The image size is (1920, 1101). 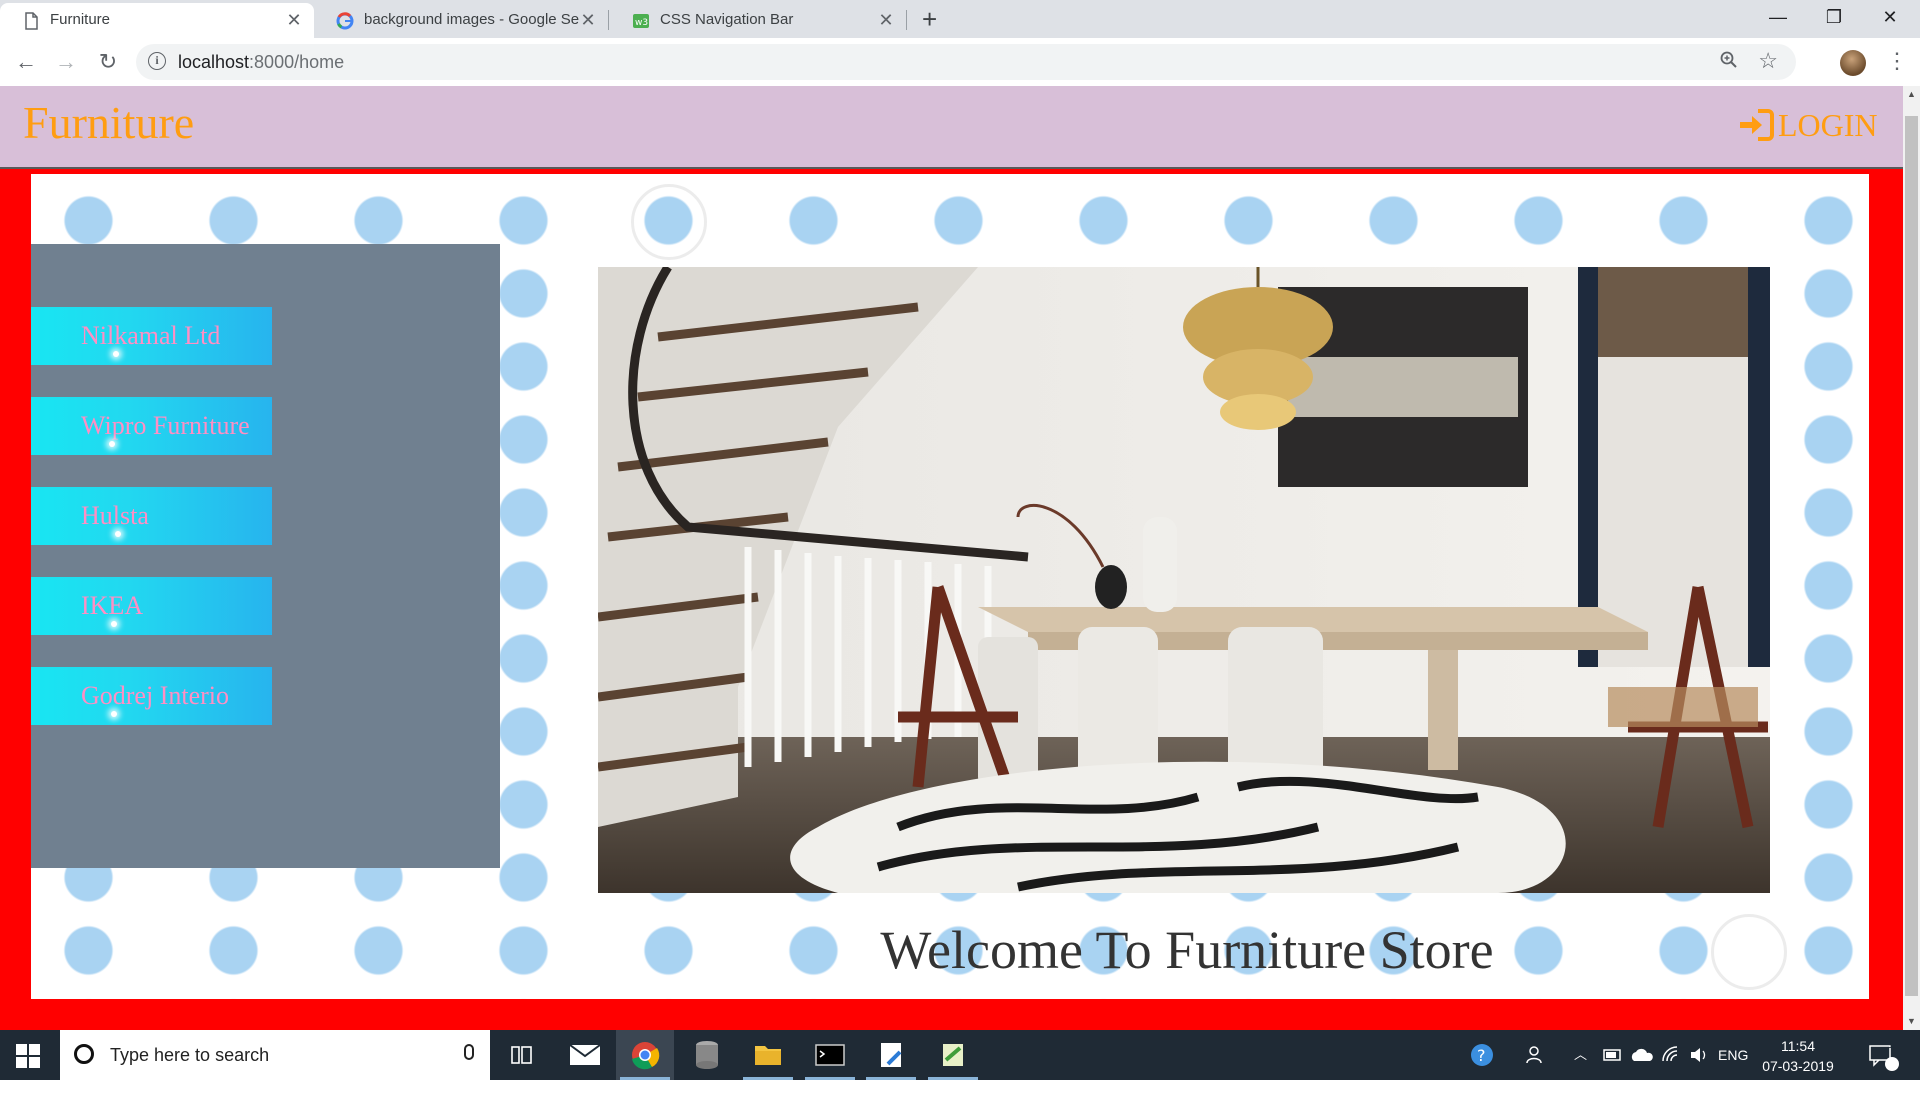 I want to click on close-window-button: ✕, so click(x=1890, y=17).